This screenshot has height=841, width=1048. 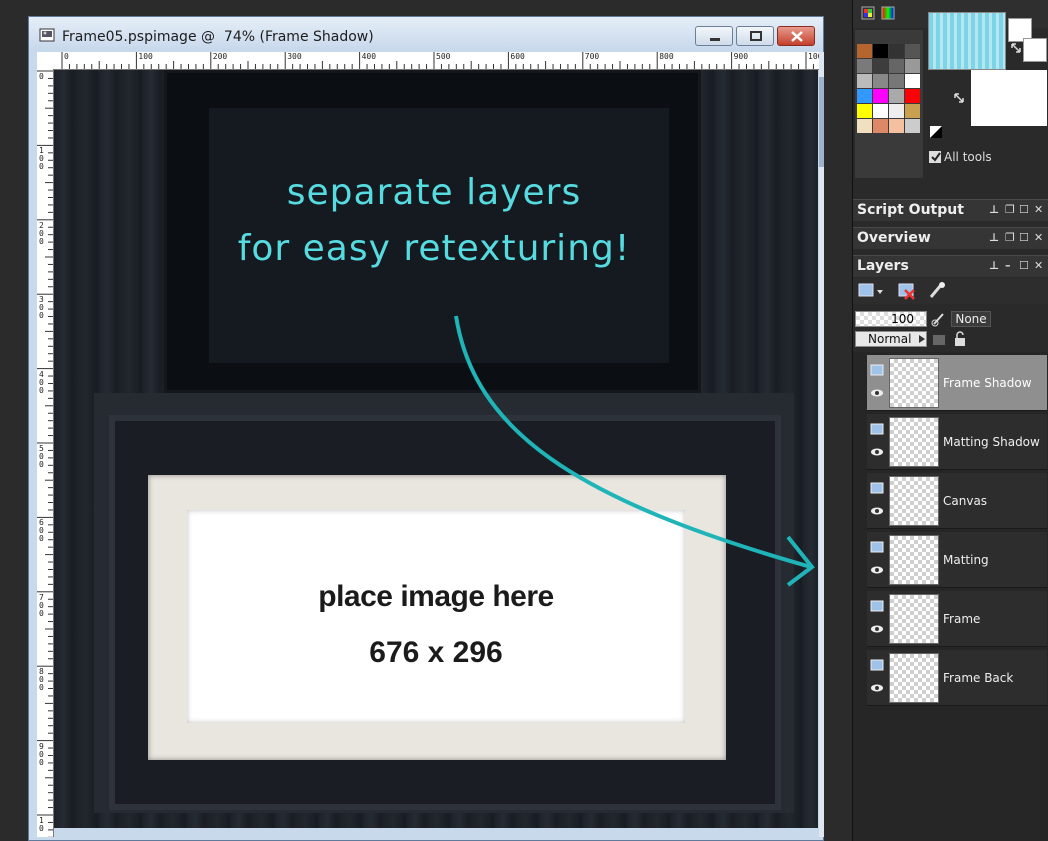 I want to click on overview-palette-header: Overview ⊥ ❐ ☐ ✕, so click(x=950, y=238).